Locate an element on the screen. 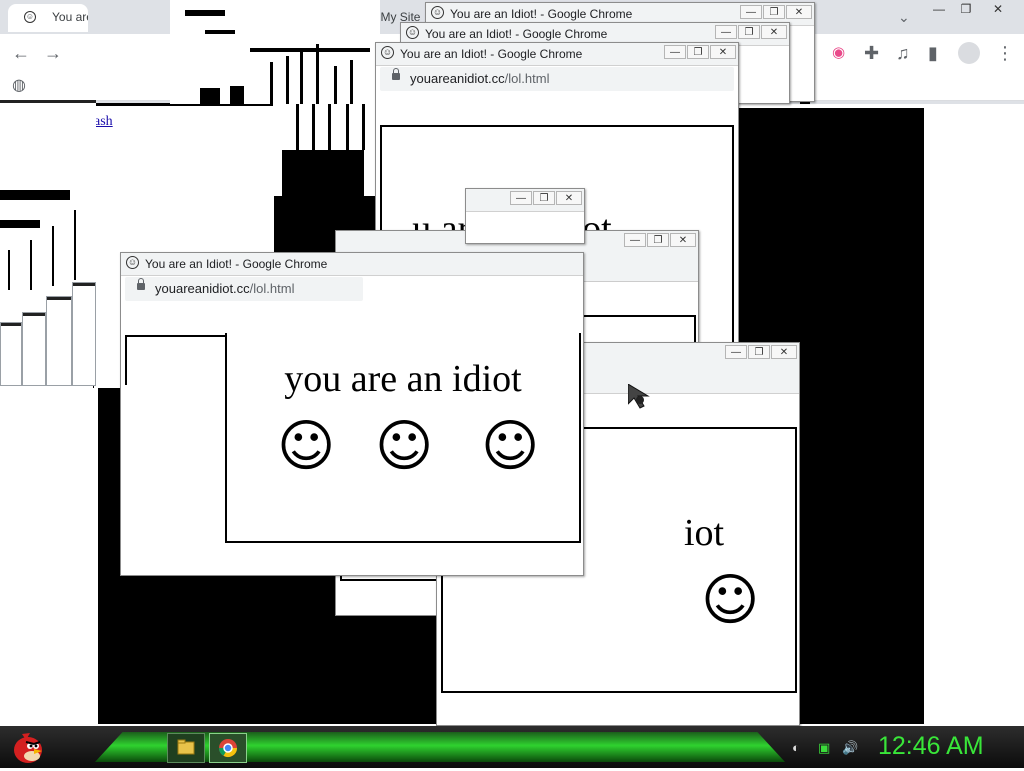  idiot-message: you are an idiot is located at coordinates (403, 379).